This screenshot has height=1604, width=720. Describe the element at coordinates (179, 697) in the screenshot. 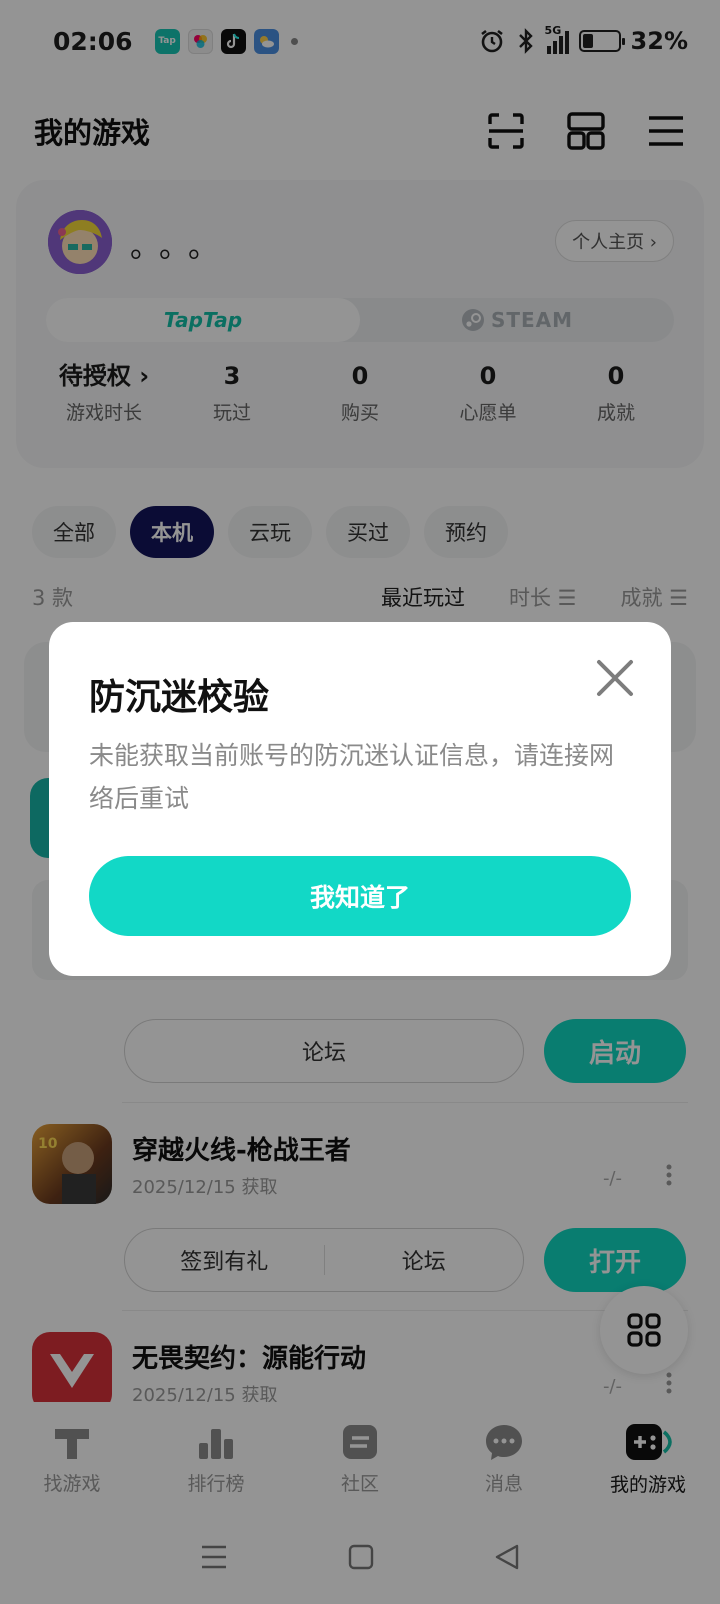

I see `dialog-title: 防沉迷校验` at that location.